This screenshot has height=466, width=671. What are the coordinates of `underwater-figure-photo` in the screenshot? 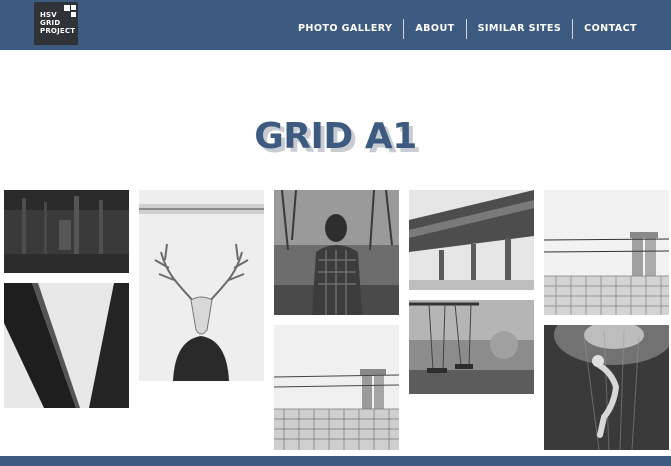 It's located at (606, 387).